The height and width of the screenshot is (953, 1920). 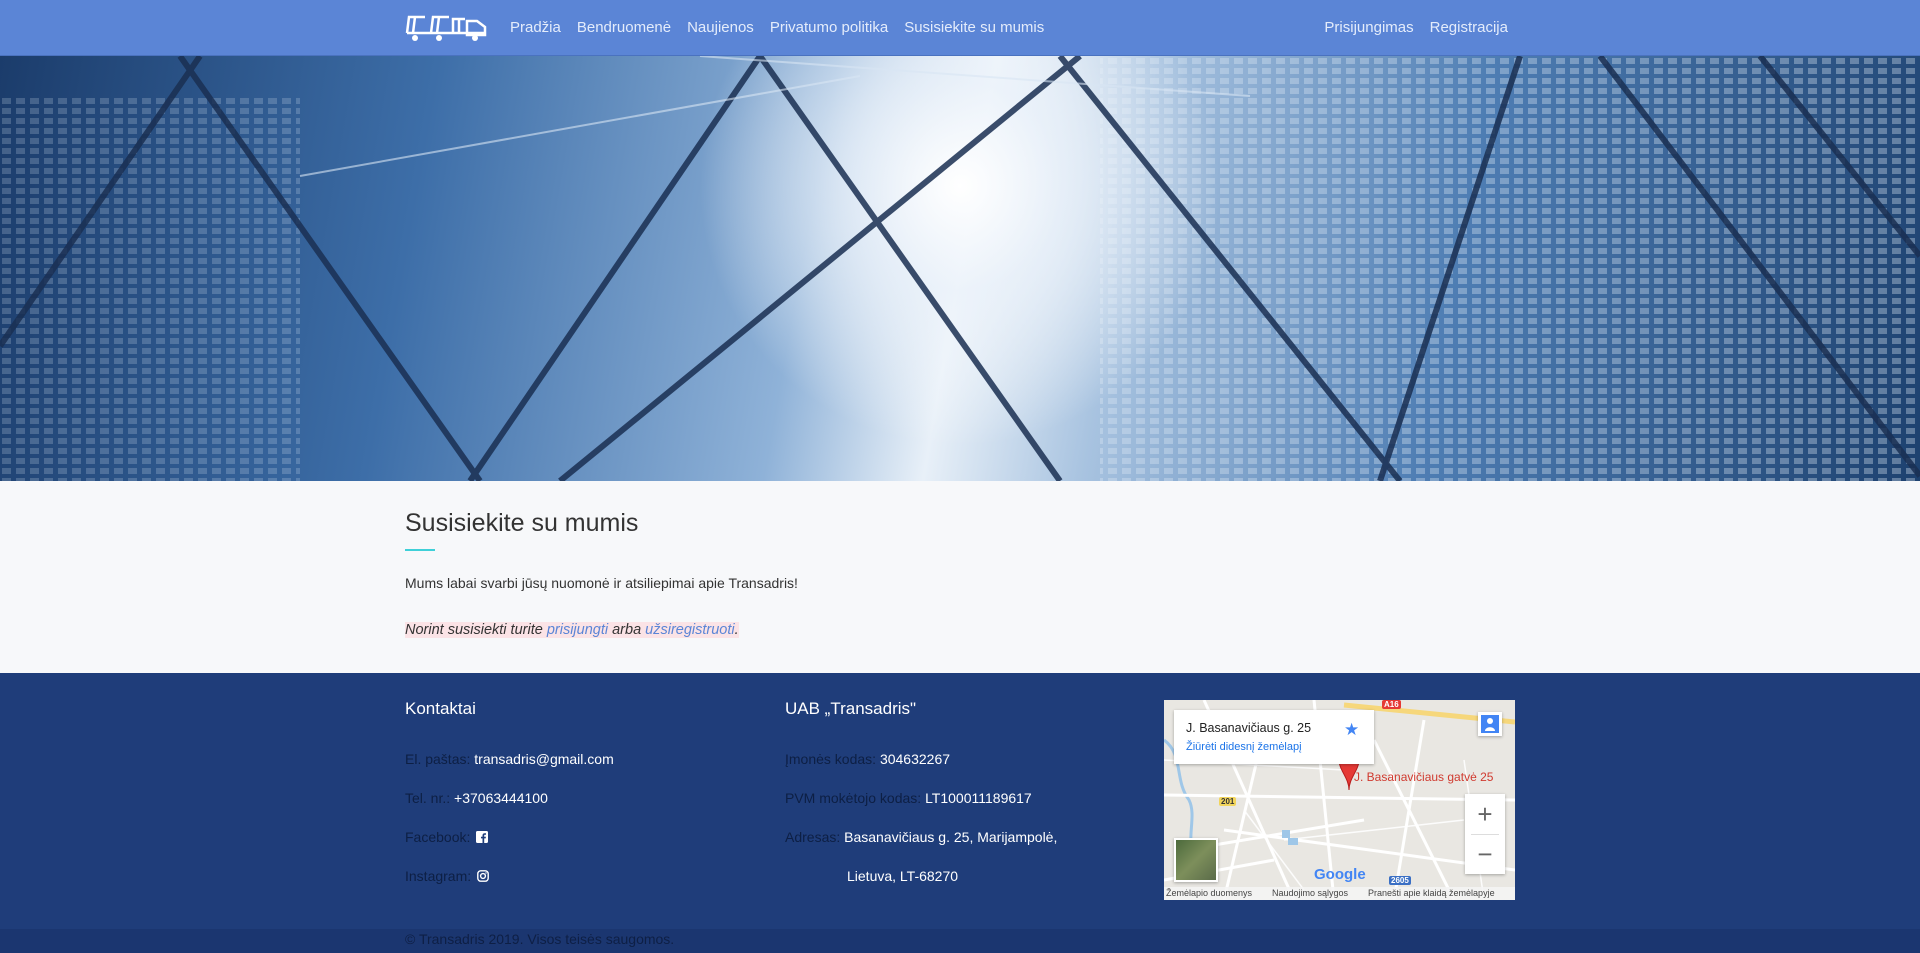 What do you see at coordinates (813, 837) in the screenshot?
I see `address-label: Adresas:` at bounding box center [813, 837].